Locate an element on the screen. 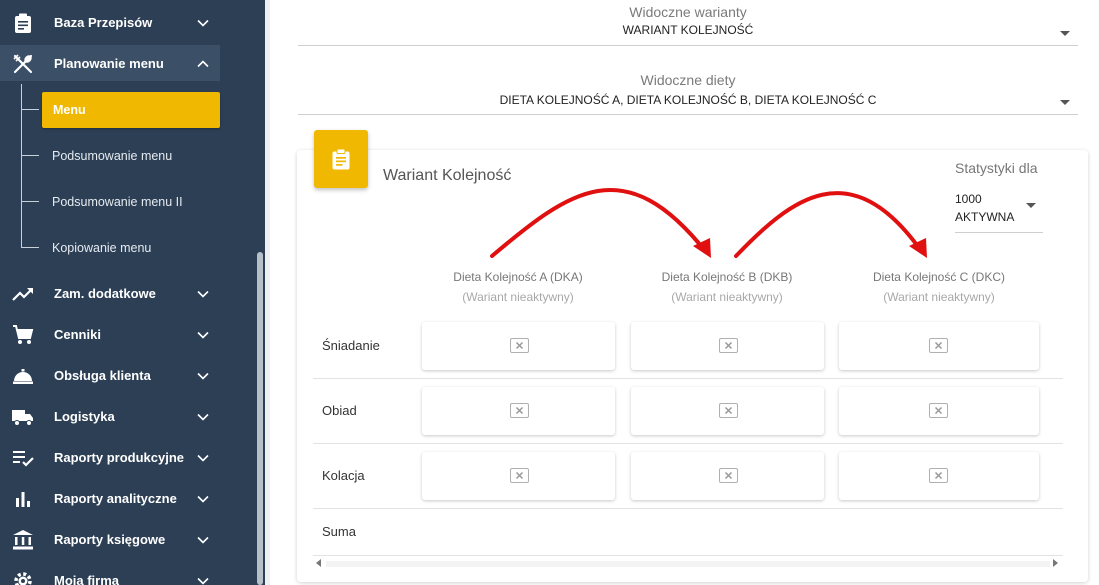 This screenshot has width=1099, height=585. visible-diets-label: Widoczne diety is located at coordinates (688, 80).